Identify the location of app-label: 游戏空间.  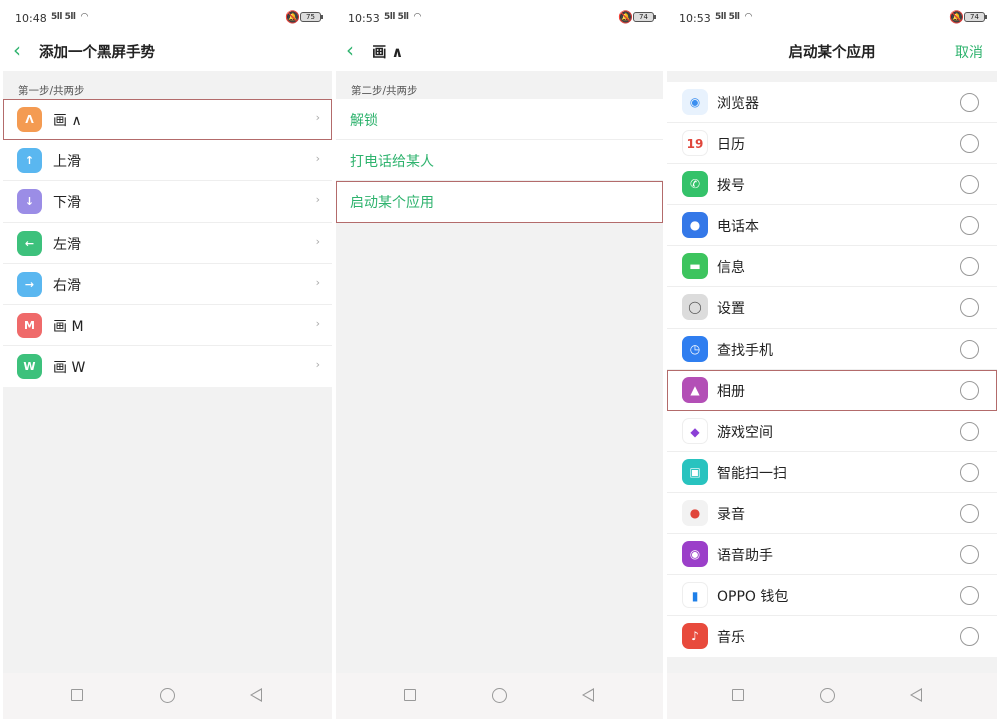
(745, 432).